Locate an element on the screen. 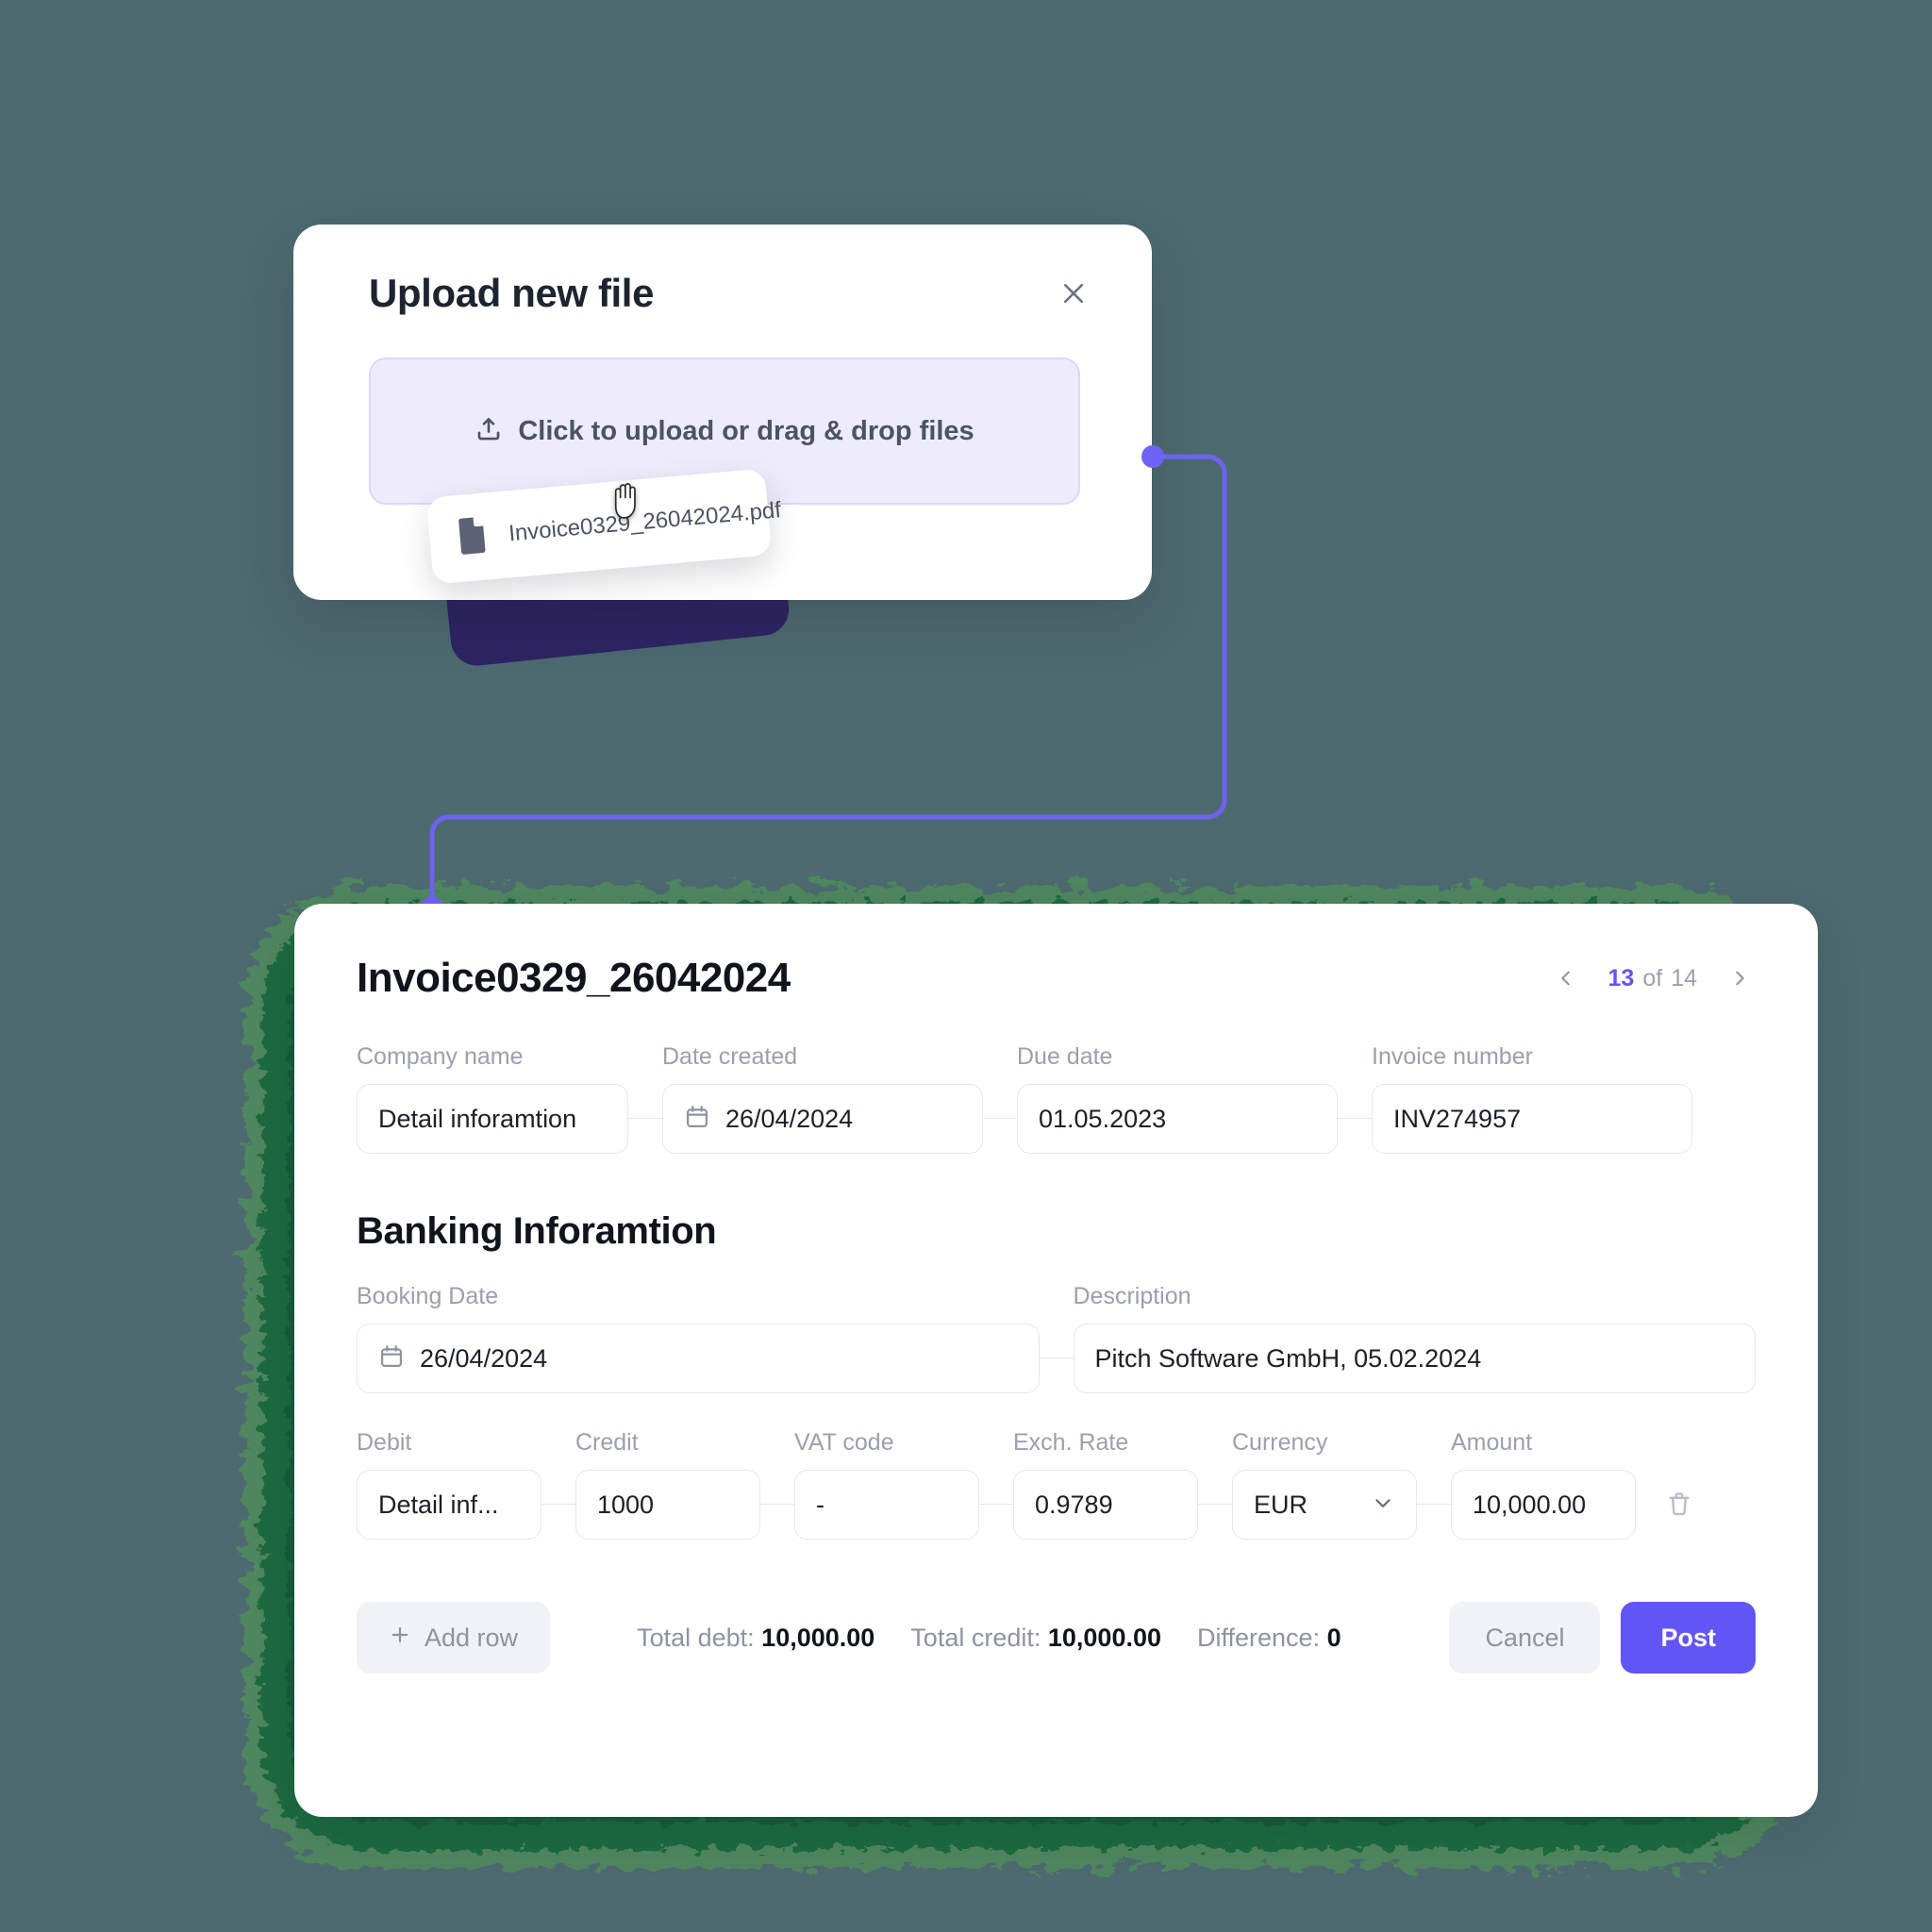  field-label: Date created is located at coordinates (730, 1057).